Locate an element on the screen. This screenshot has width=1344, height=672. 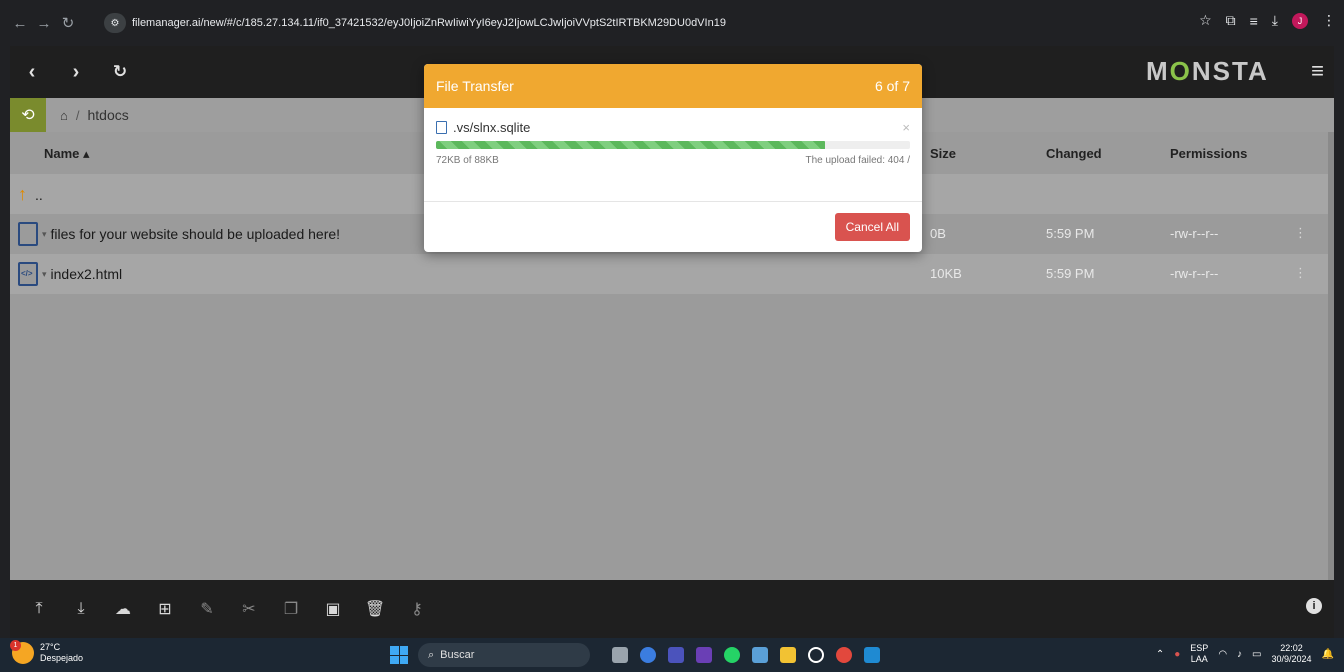
system-tray: ⌃ ● ESP LAA ◠ ♪ ▭ 22:02 30/9/2024 🔔 is located at coordinates (1245, 654).